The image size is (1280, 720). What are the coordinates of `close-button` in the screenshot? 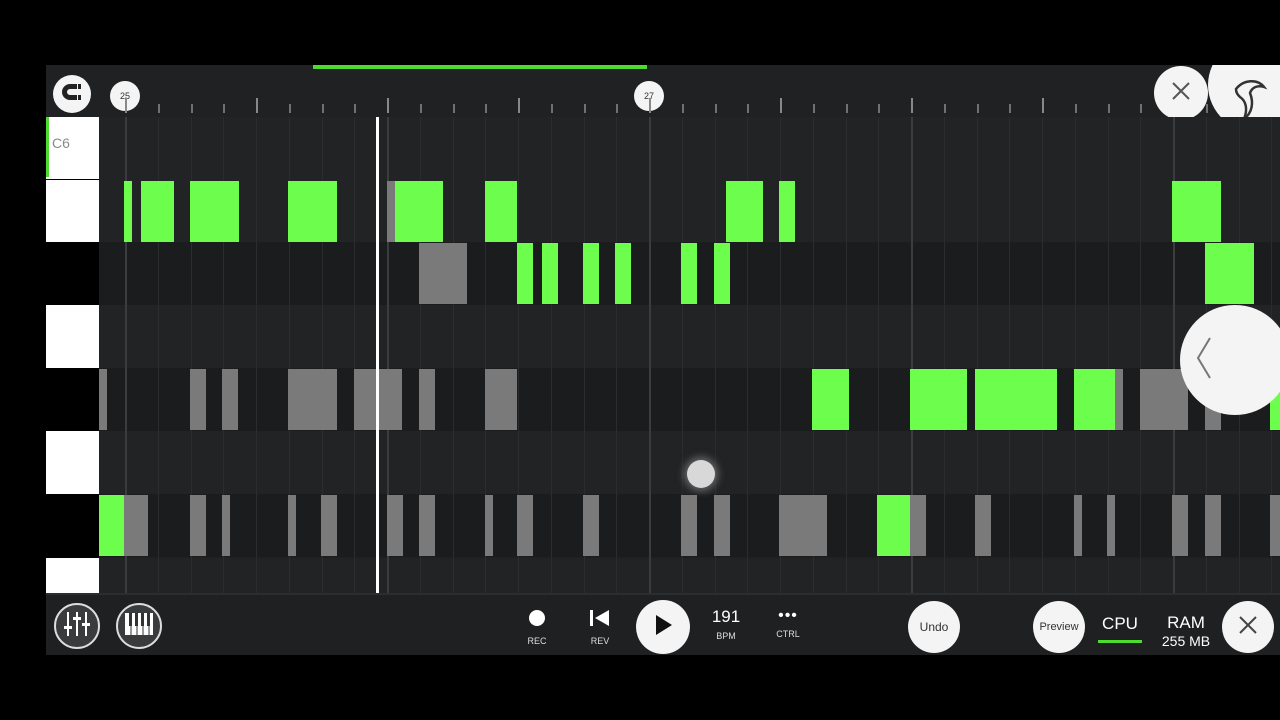 It's located at (1181, 93).